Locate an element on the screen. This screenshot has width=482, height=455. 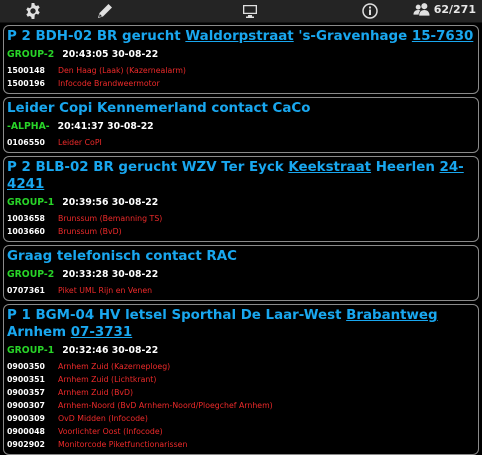
capcode-description: Arnhem Zuid (Lichtkrant) is located at coordinates (107, 379).